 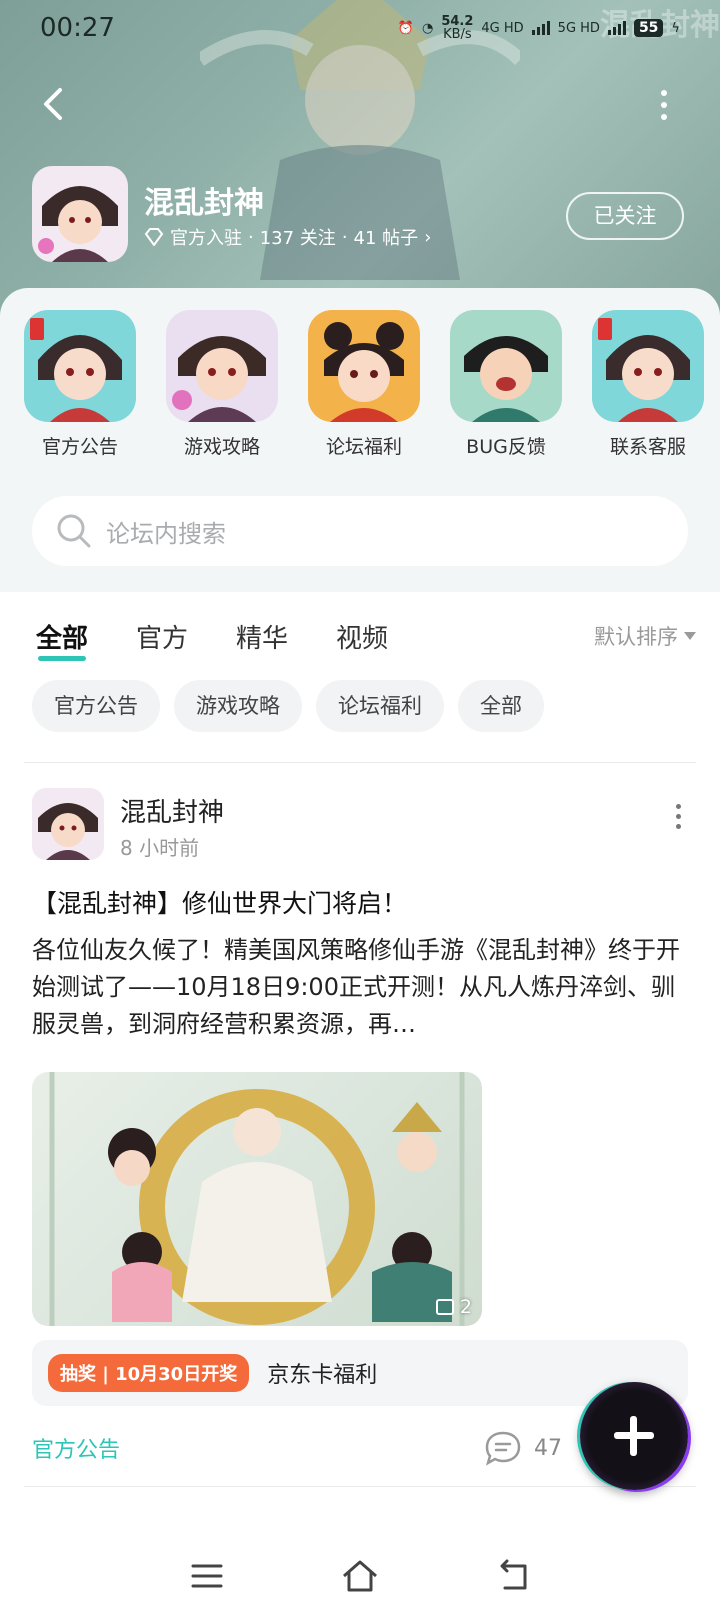 What do you see at coordinates (360, 104) in the screenshot?
I see `top-nav` at bounding box center [360, 104].